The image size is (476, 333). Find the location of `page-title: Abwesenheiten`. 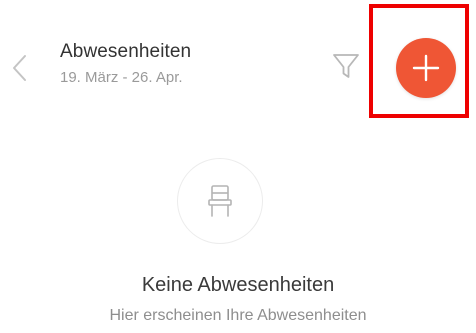

page-title: Abwesenheiten is located at coordinates (126, 51).